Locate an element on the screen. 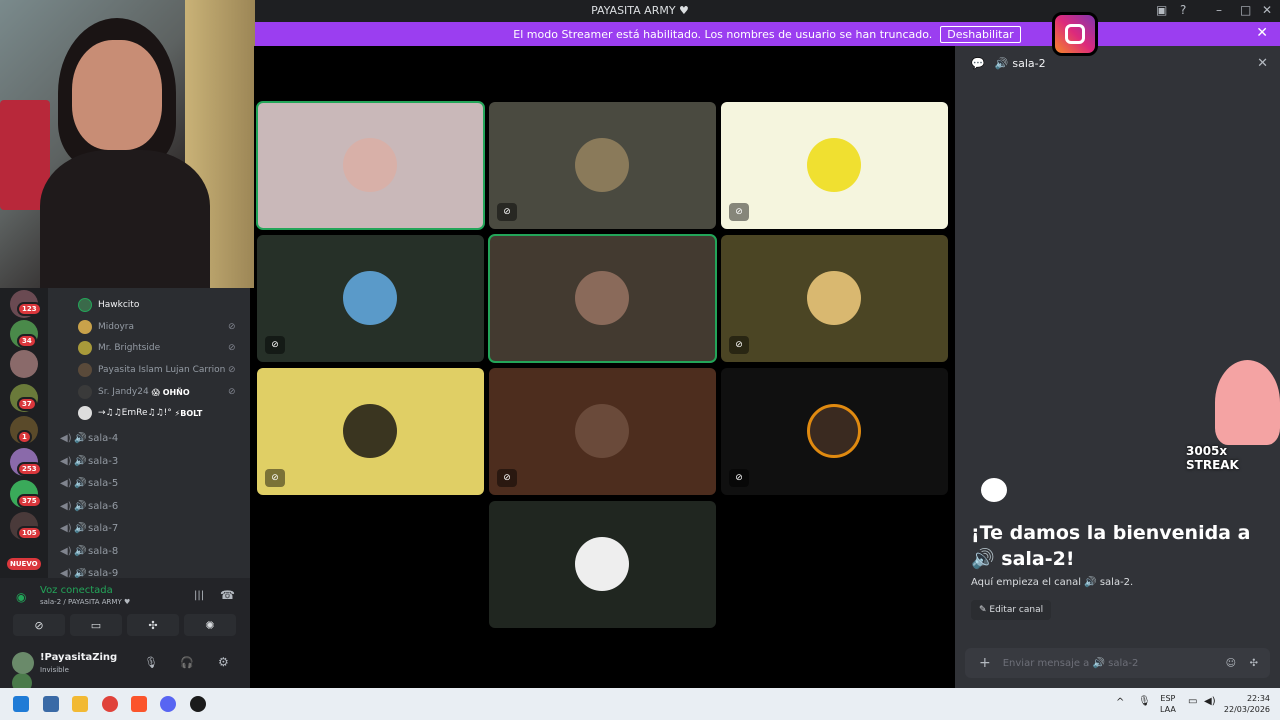 The height and width of the screenshot is (720, 1280). voice-channel: ◀) 🔊 sala-7 is located at coordinates (89, 528).